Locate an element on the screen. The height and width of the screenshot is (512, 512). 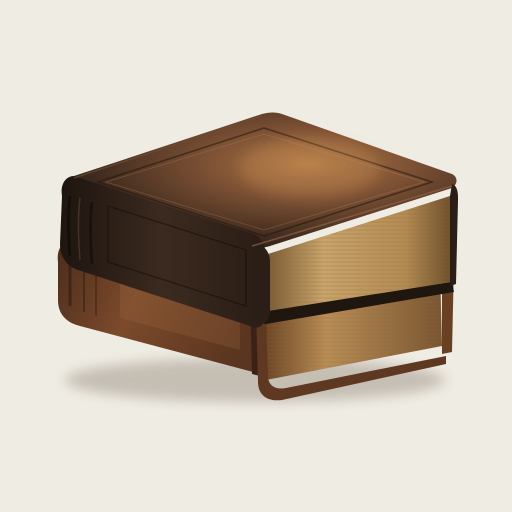
cover-highlight is located at coordinates (310, 168).